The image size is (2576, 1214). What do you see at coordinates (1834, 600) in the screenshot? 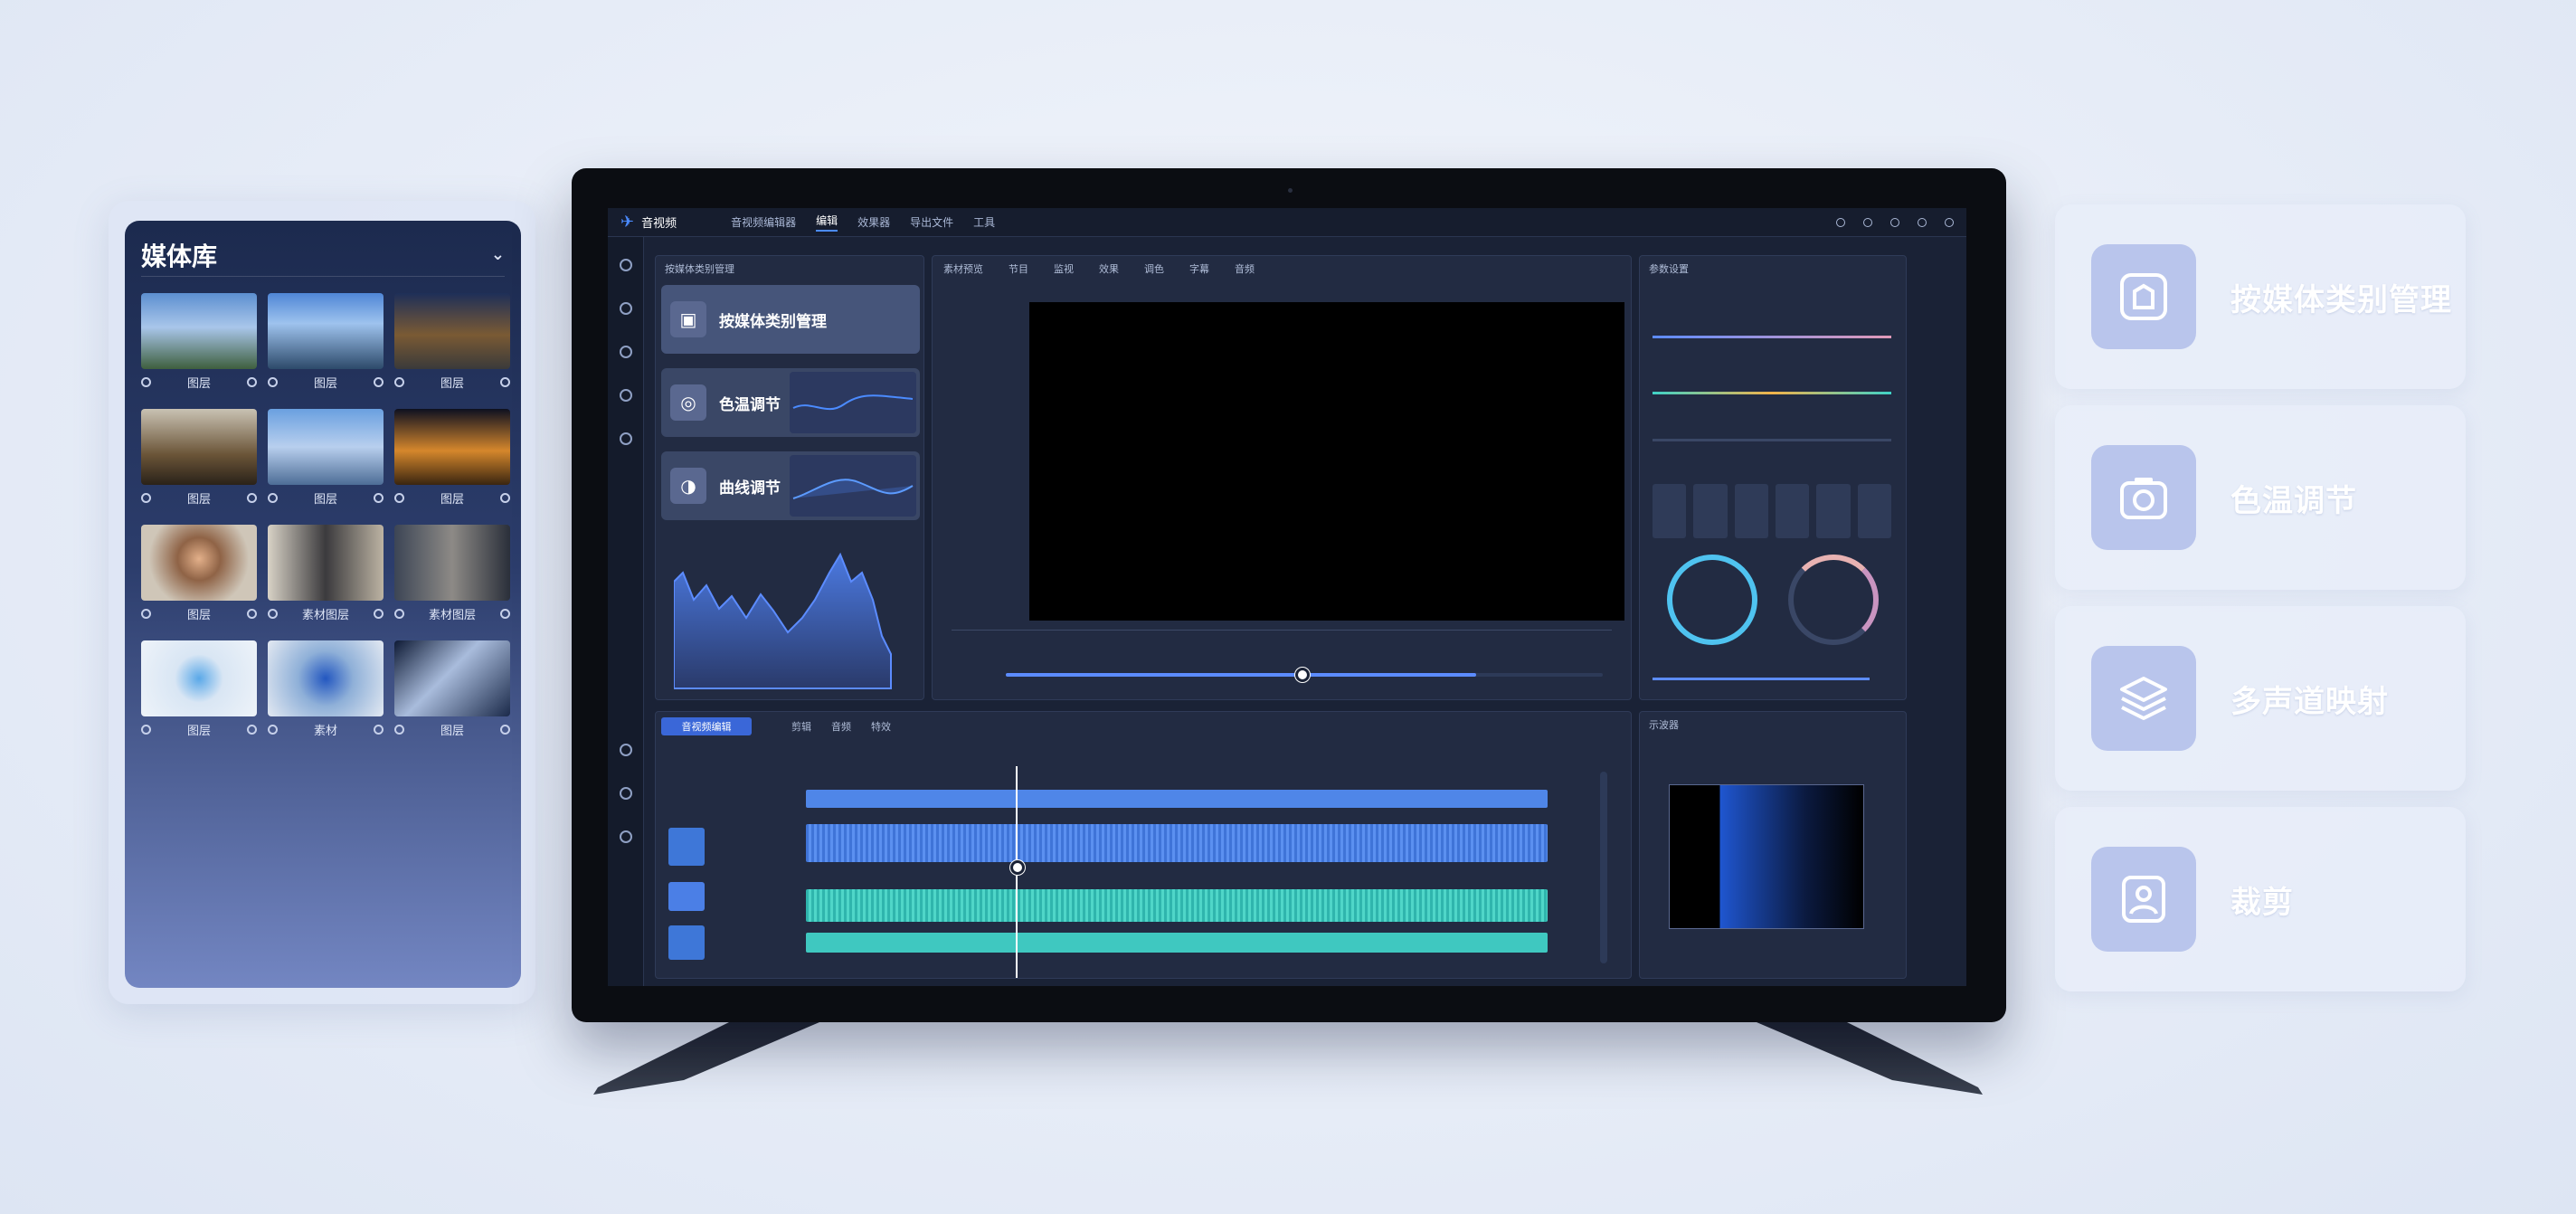
I see `color-wheel-right` at bounding box center [1834, 600].